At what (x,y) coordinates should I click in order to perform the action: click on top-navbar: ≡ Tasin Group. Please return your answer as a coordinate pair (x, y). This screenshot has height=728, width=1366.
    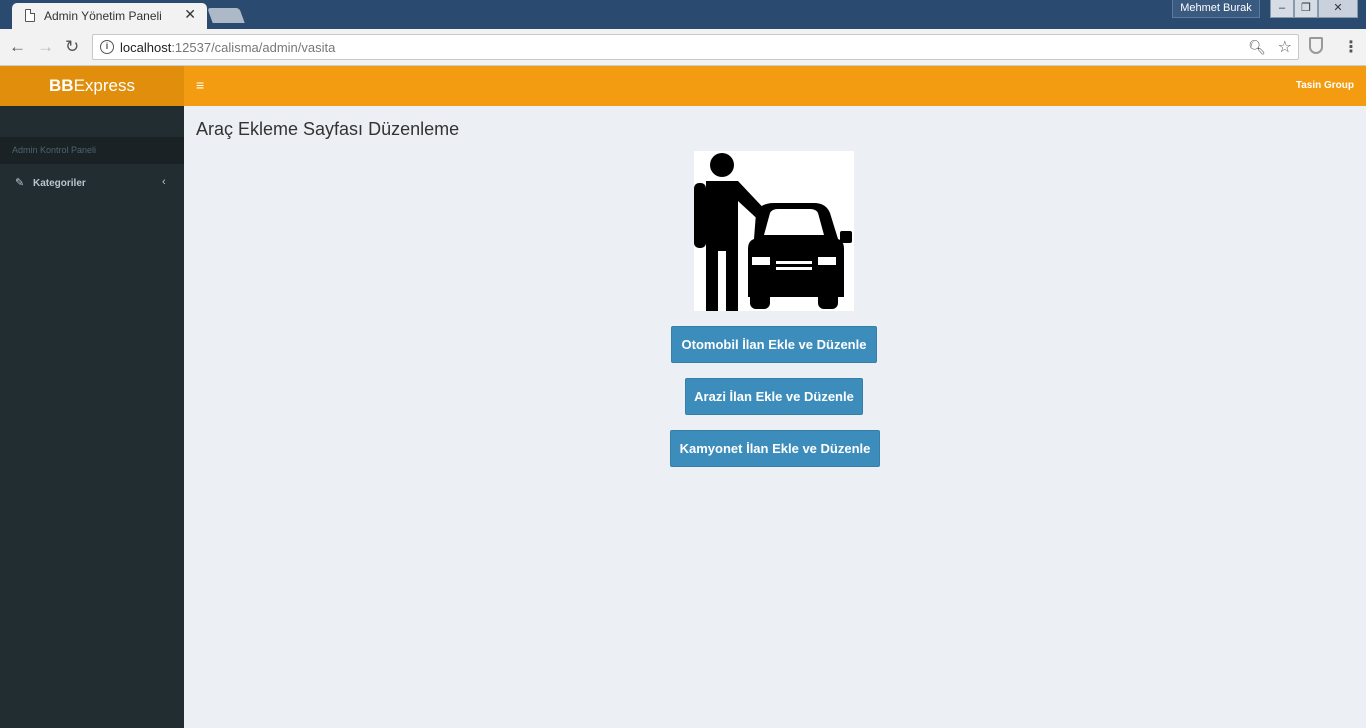
    Looking at the image, I should click on (775, 86).